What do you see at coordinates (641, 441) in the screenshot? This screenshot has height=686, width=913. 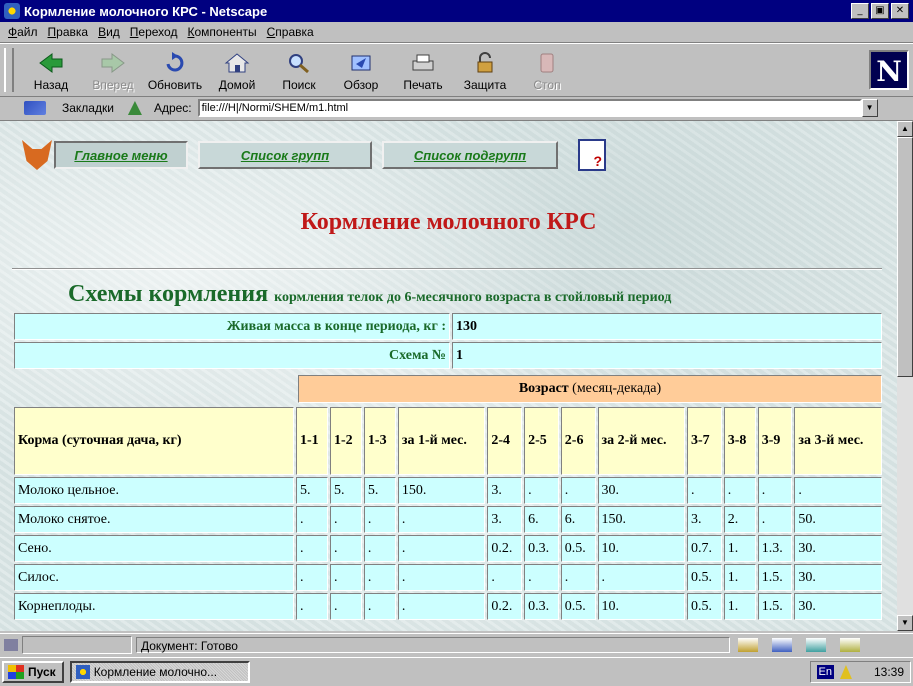 I see `age-column-header: за 2-й мес.` at bounding box center [641, 441].